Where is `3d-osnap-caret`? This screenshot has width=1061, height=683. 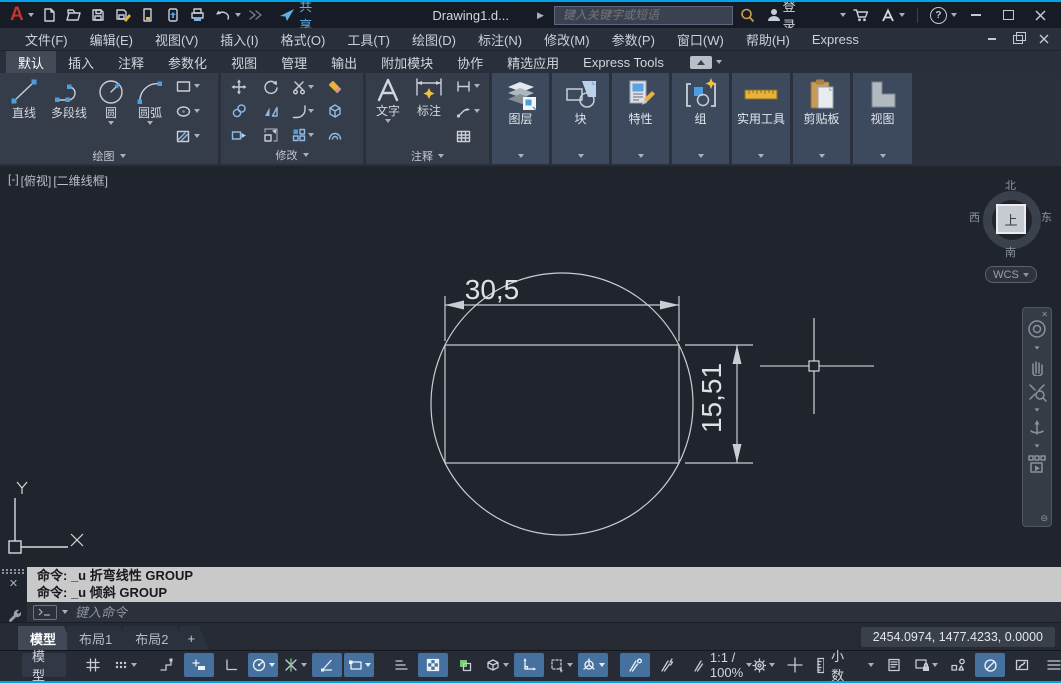 3d-osnap-caret is located at coordinates (506, 665).